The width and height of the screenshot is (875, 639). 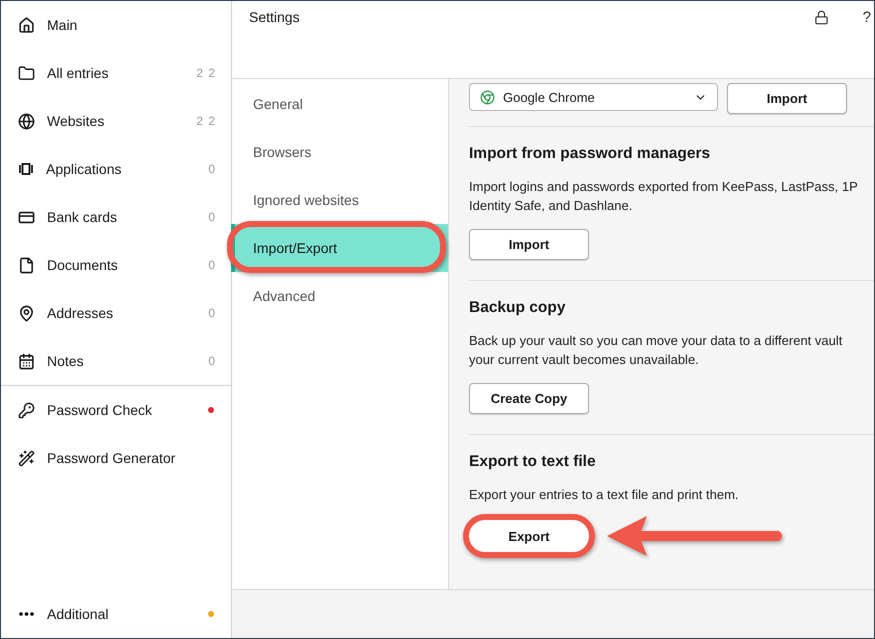 I want to click on sidebar-item: Password Check, so click(x=116, y=410).